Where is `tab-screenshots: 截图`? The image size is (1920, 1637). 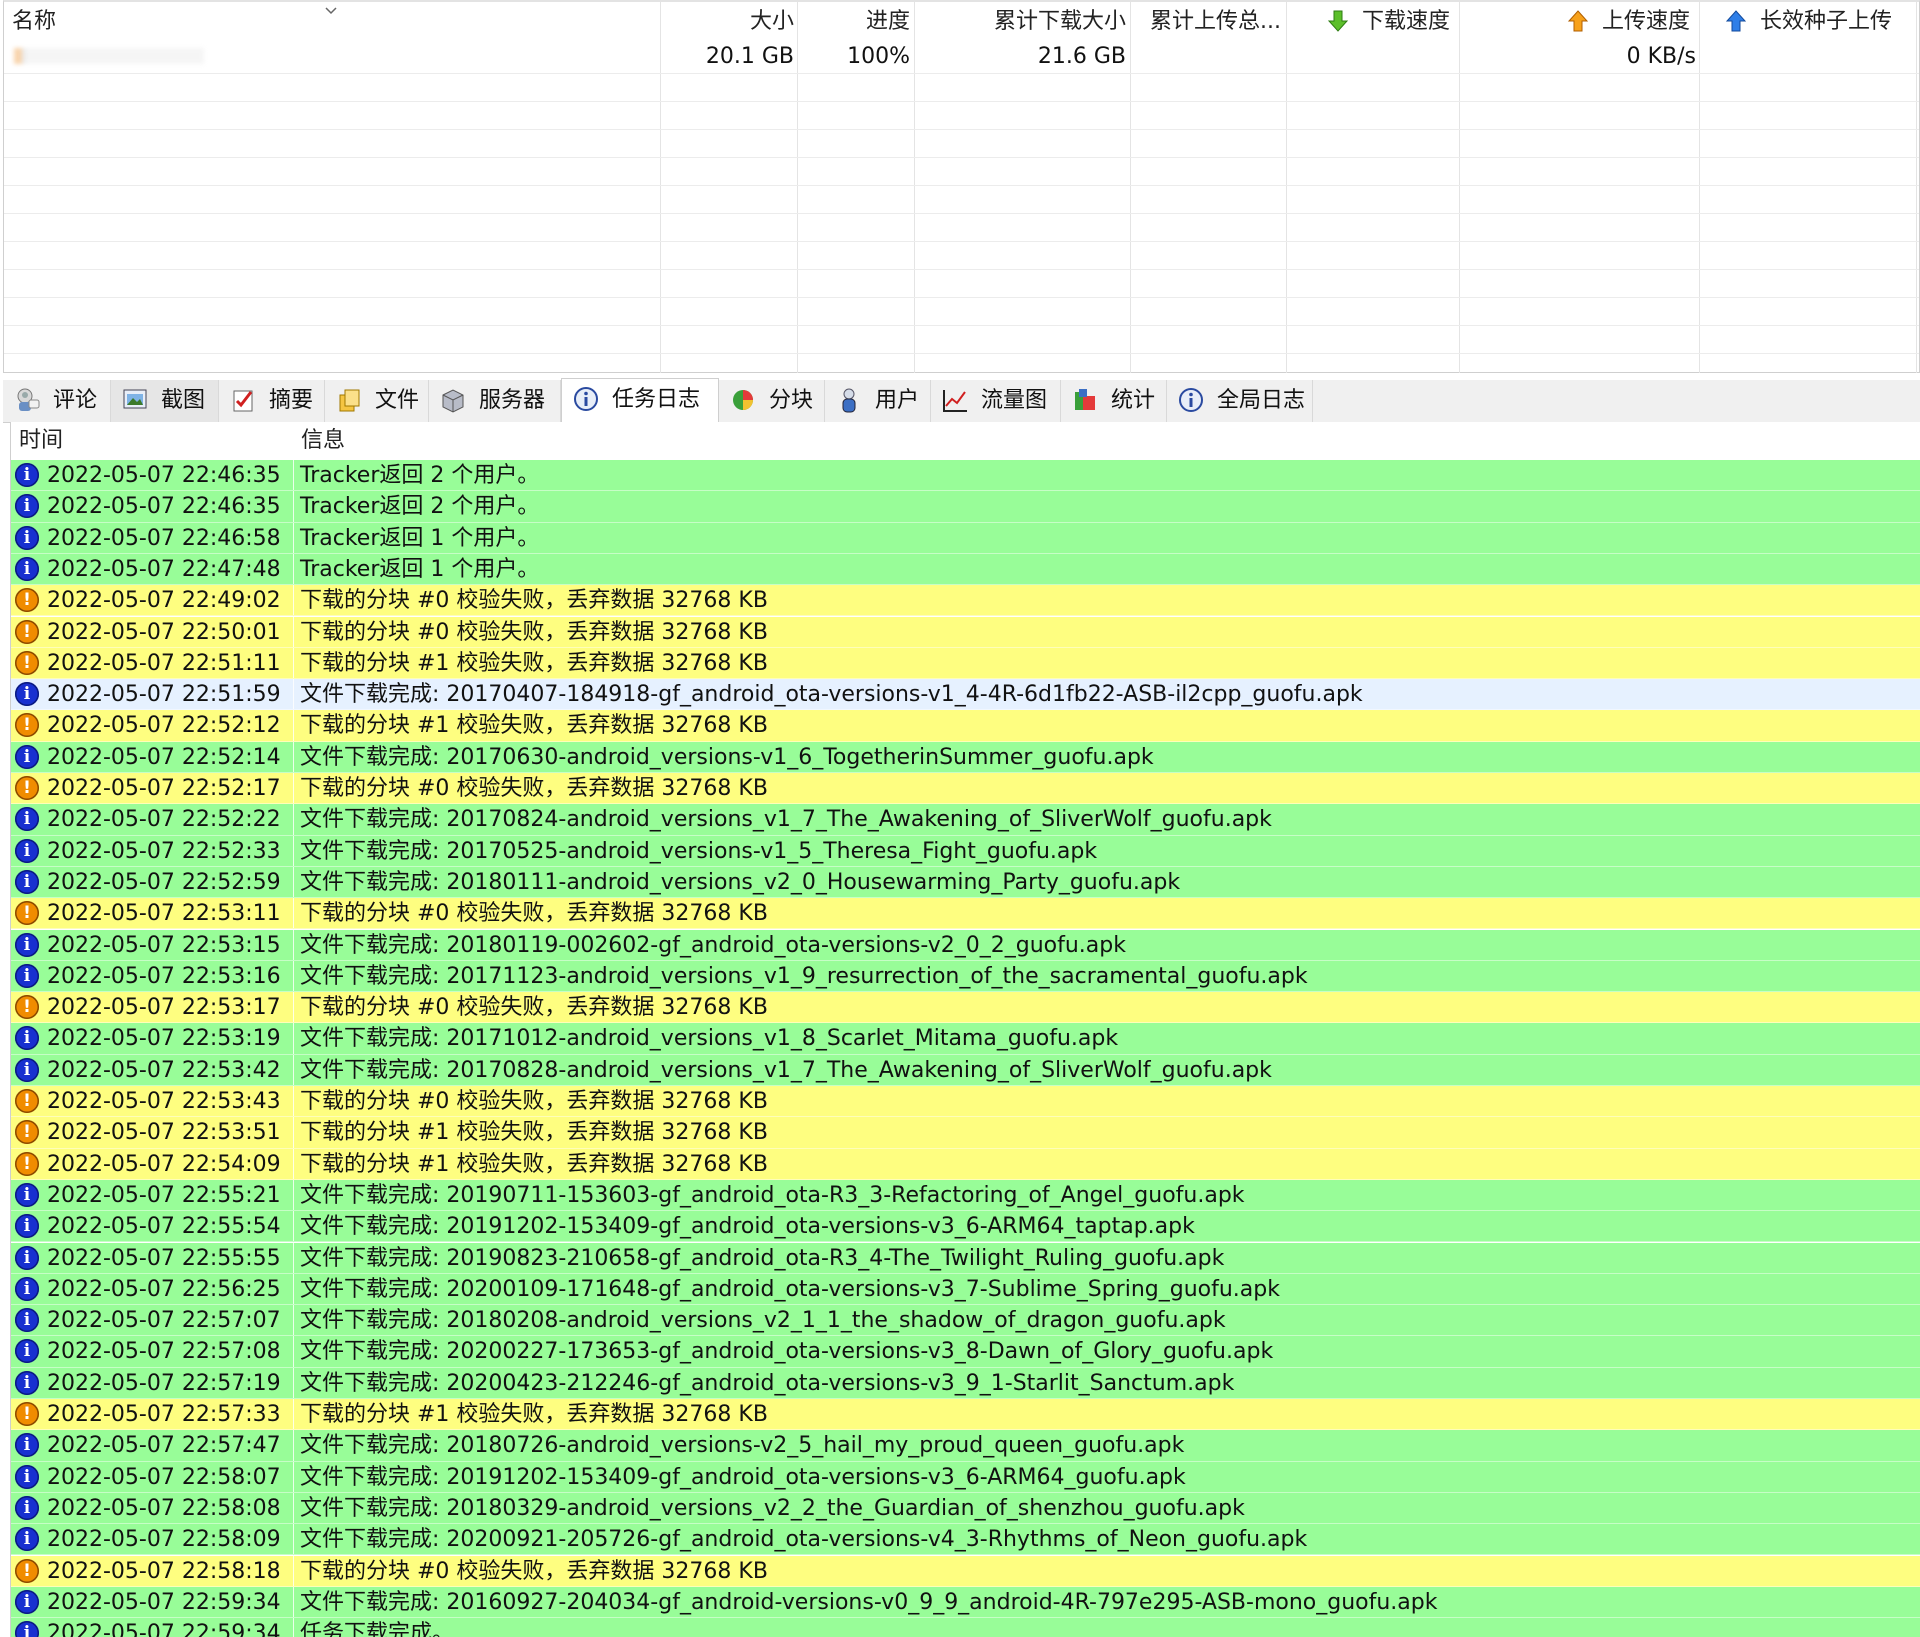 tab-screenshots: 截图 is located at coordinates (165, 401).